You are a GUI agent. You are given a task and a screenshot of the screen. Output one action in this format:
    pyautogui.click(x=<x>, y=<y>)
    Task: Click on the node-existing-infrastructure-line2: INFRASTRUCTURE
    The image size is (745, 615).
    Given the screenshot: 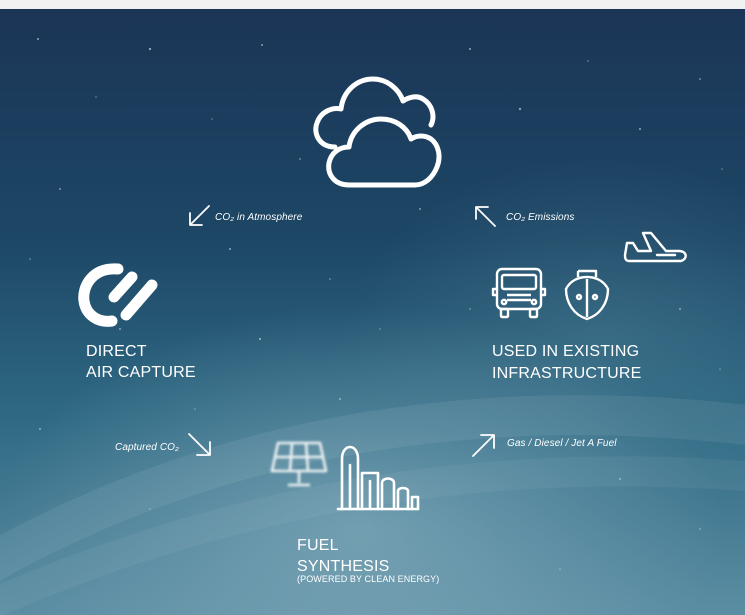 What is the action you would take?
    pyautogui.click(x=567, y=373)
    